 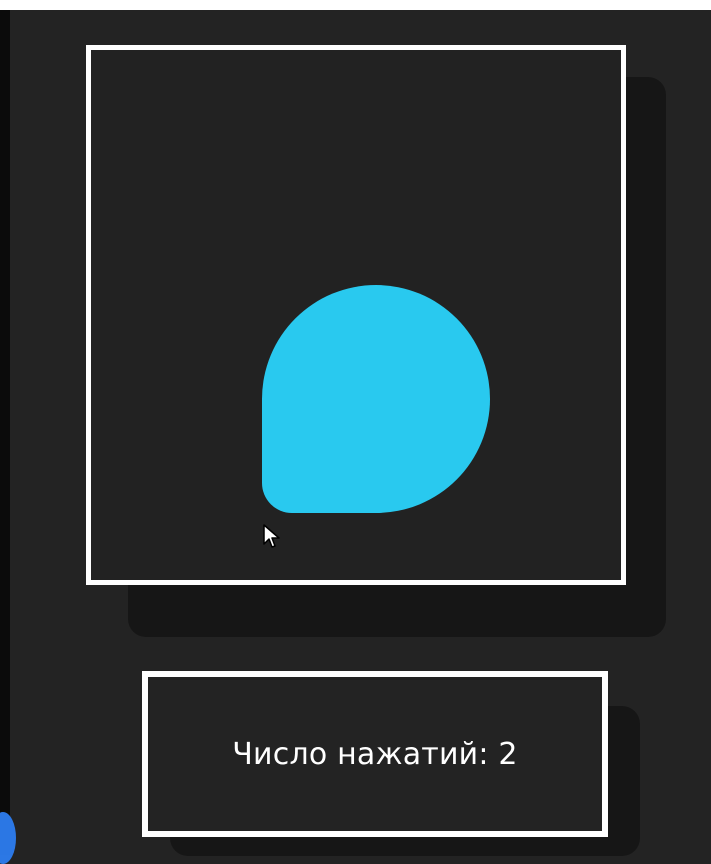 What do you see at coordinates (5, 427) in the screenshot?
I see `left-dark-strip` at bounding box center [5, 427].